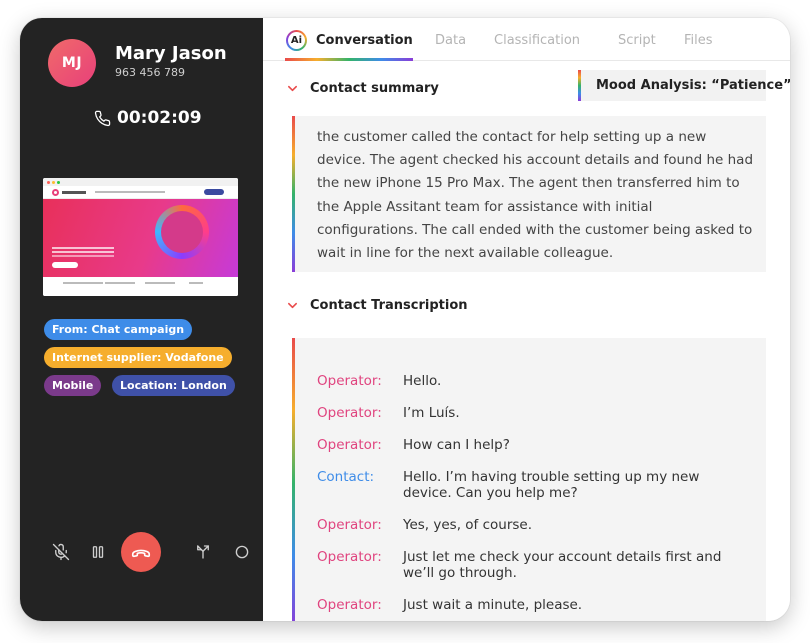 Image resolution: width=810 pixels, height=643 pixels. Describe the element at coordinates (468, 525) in the screenshot. I see `message-text: Yes, yes, of course.` at that location.